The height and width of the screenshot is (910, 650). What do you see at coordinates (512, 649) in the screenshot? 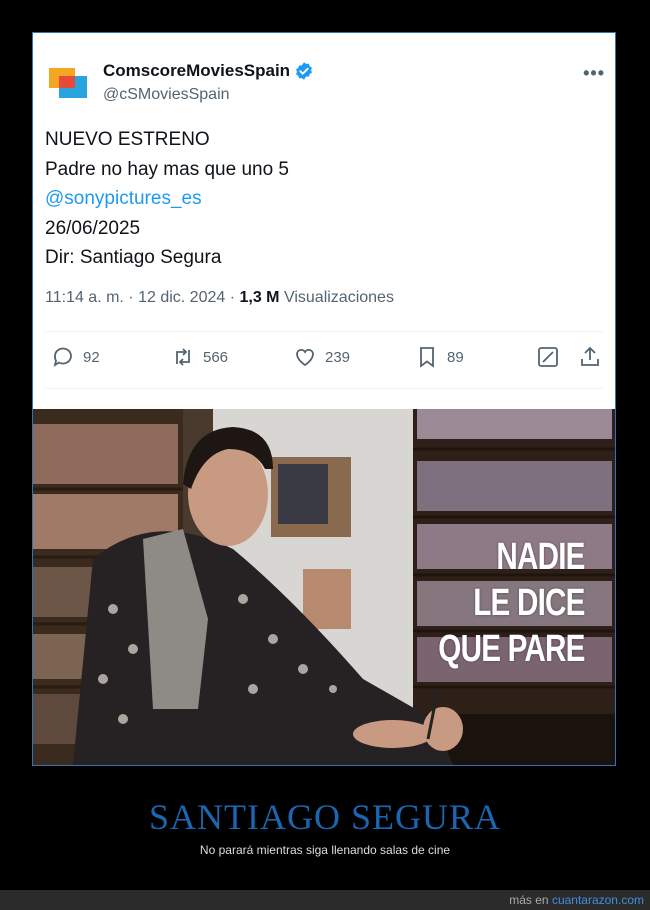
I see `overlay-line: QUE PARE` at bounding box center [512, 649].